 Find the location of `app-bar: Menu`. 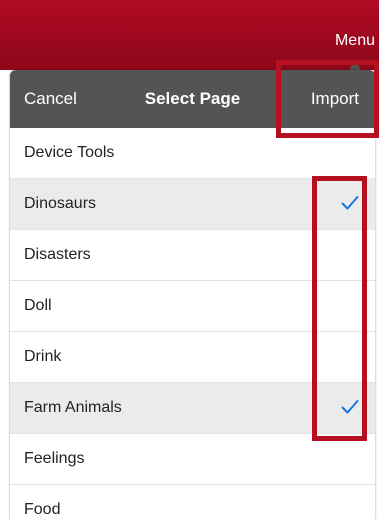

app-bar: Menu is located at coordinates (189, 35).